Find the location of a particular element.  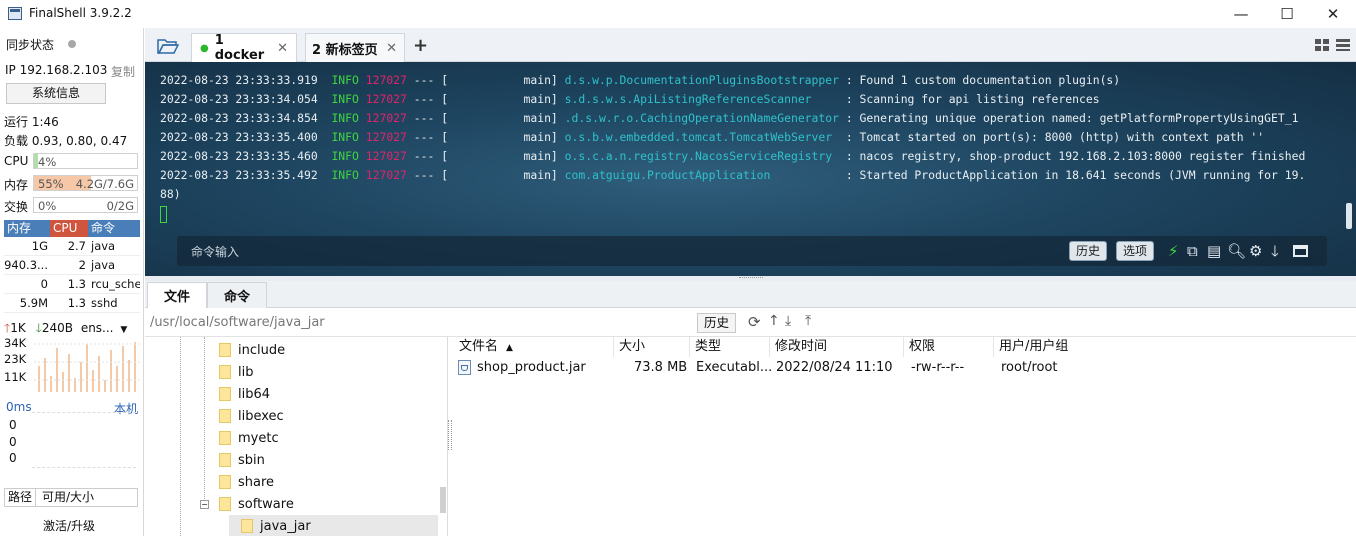

proc-header-cpu: CPU is located at coordinates (69, 228).